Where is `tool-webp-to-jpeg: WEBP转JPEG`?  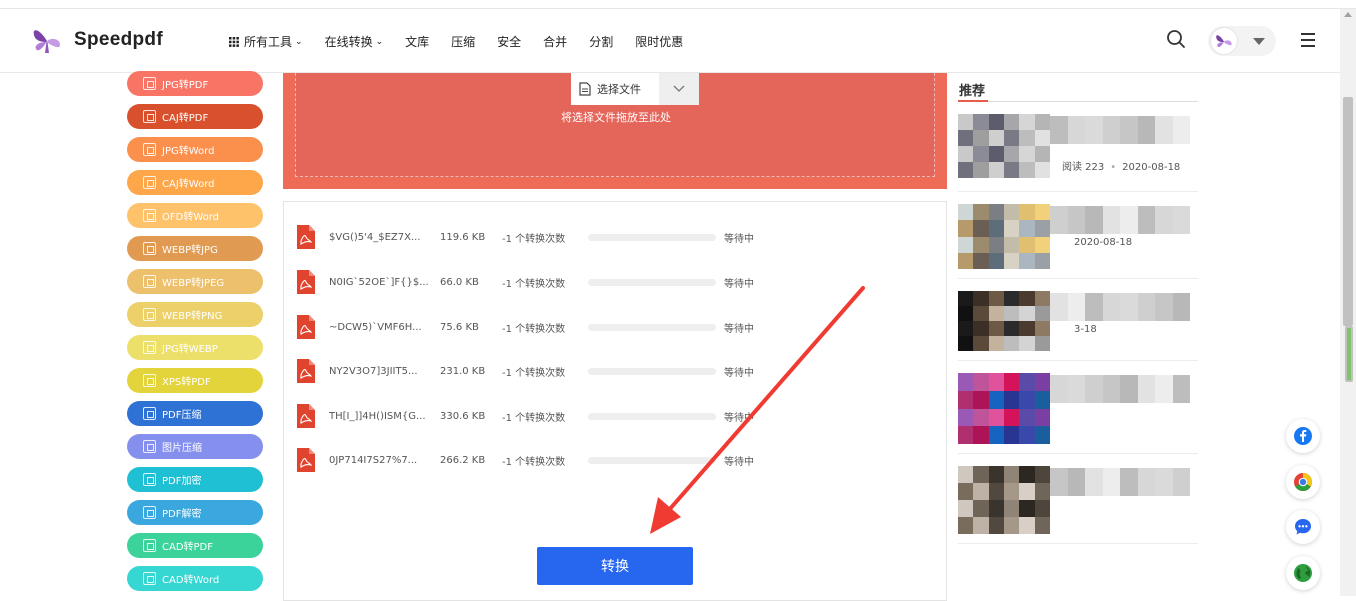
tool-webp-to-jpeg: WEBP转JPEG is located at coordinates (195, 281).